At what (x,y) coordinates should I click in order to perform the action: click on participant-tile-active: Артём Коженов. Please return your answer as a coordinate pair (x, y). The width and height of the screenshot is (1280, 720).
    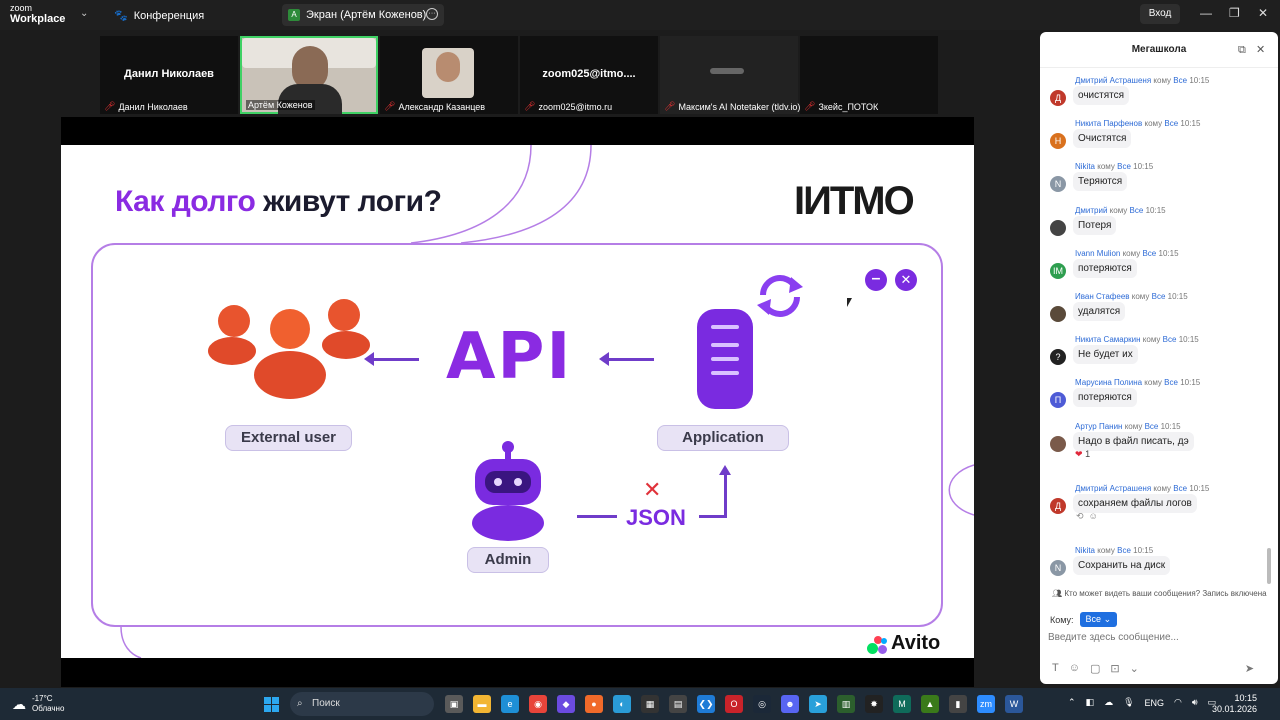
    Looking at the image, I should click on (309, 75).